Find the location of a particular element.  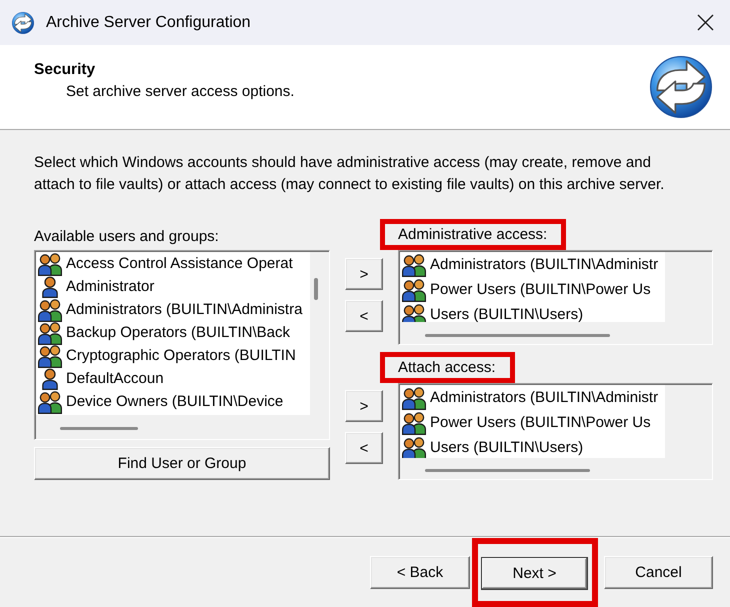

list-item: Device Owners (BUILTIN\Device is located at coordinates (173, 401).